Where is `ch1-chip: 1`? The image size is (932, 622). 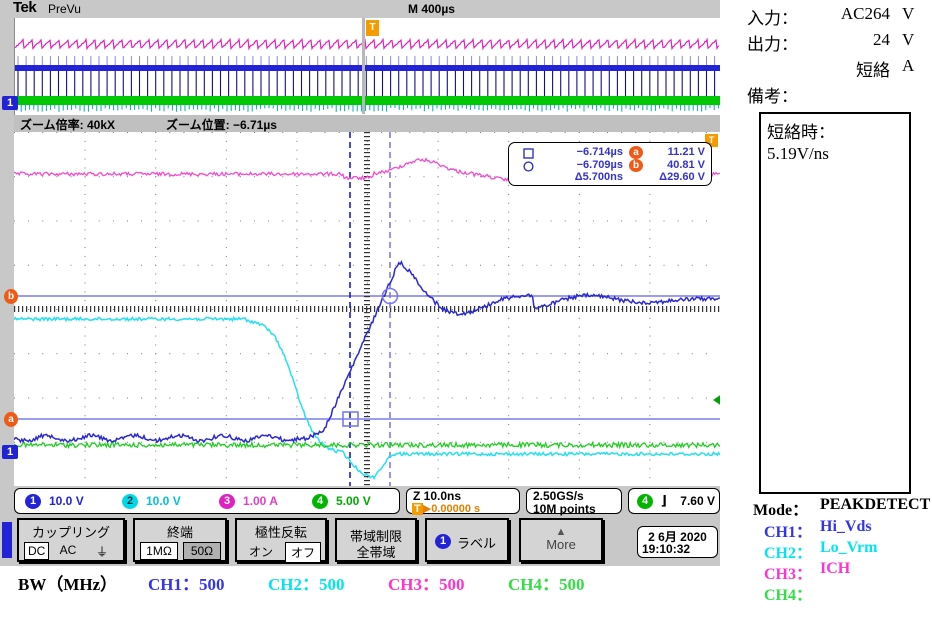
ch1-chip: 1 is located at coordinates (33, 501).